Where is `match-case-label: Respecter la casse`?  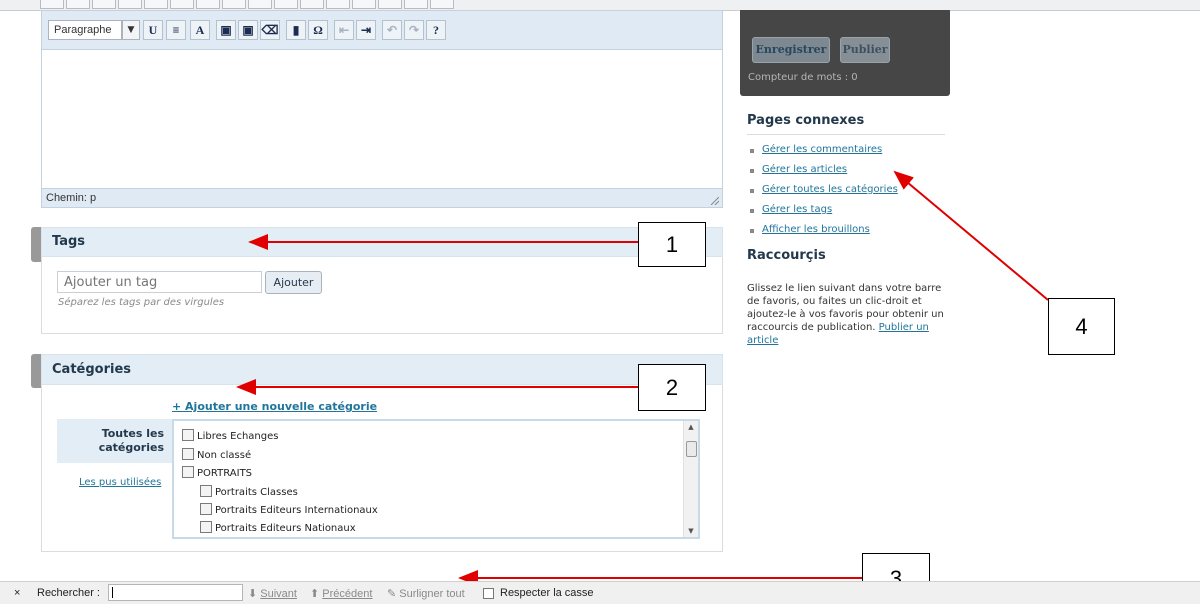 match-case-label: Respecter la casse is located at coordinates (547, 593).